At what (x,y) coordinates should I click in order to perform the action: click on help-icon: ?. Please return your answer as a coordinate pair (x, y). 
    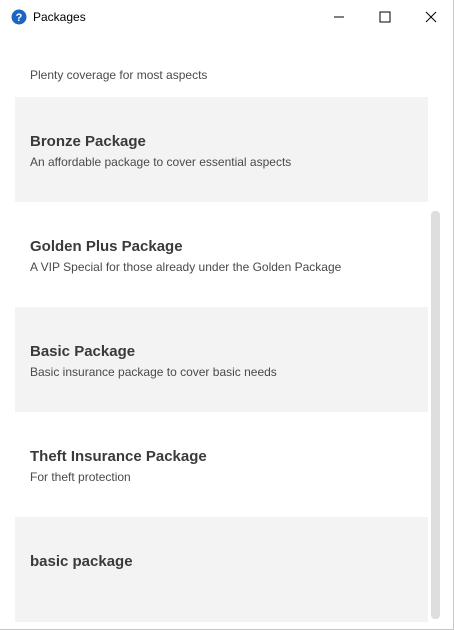
    Looking at the image, I should click on (19, 17).